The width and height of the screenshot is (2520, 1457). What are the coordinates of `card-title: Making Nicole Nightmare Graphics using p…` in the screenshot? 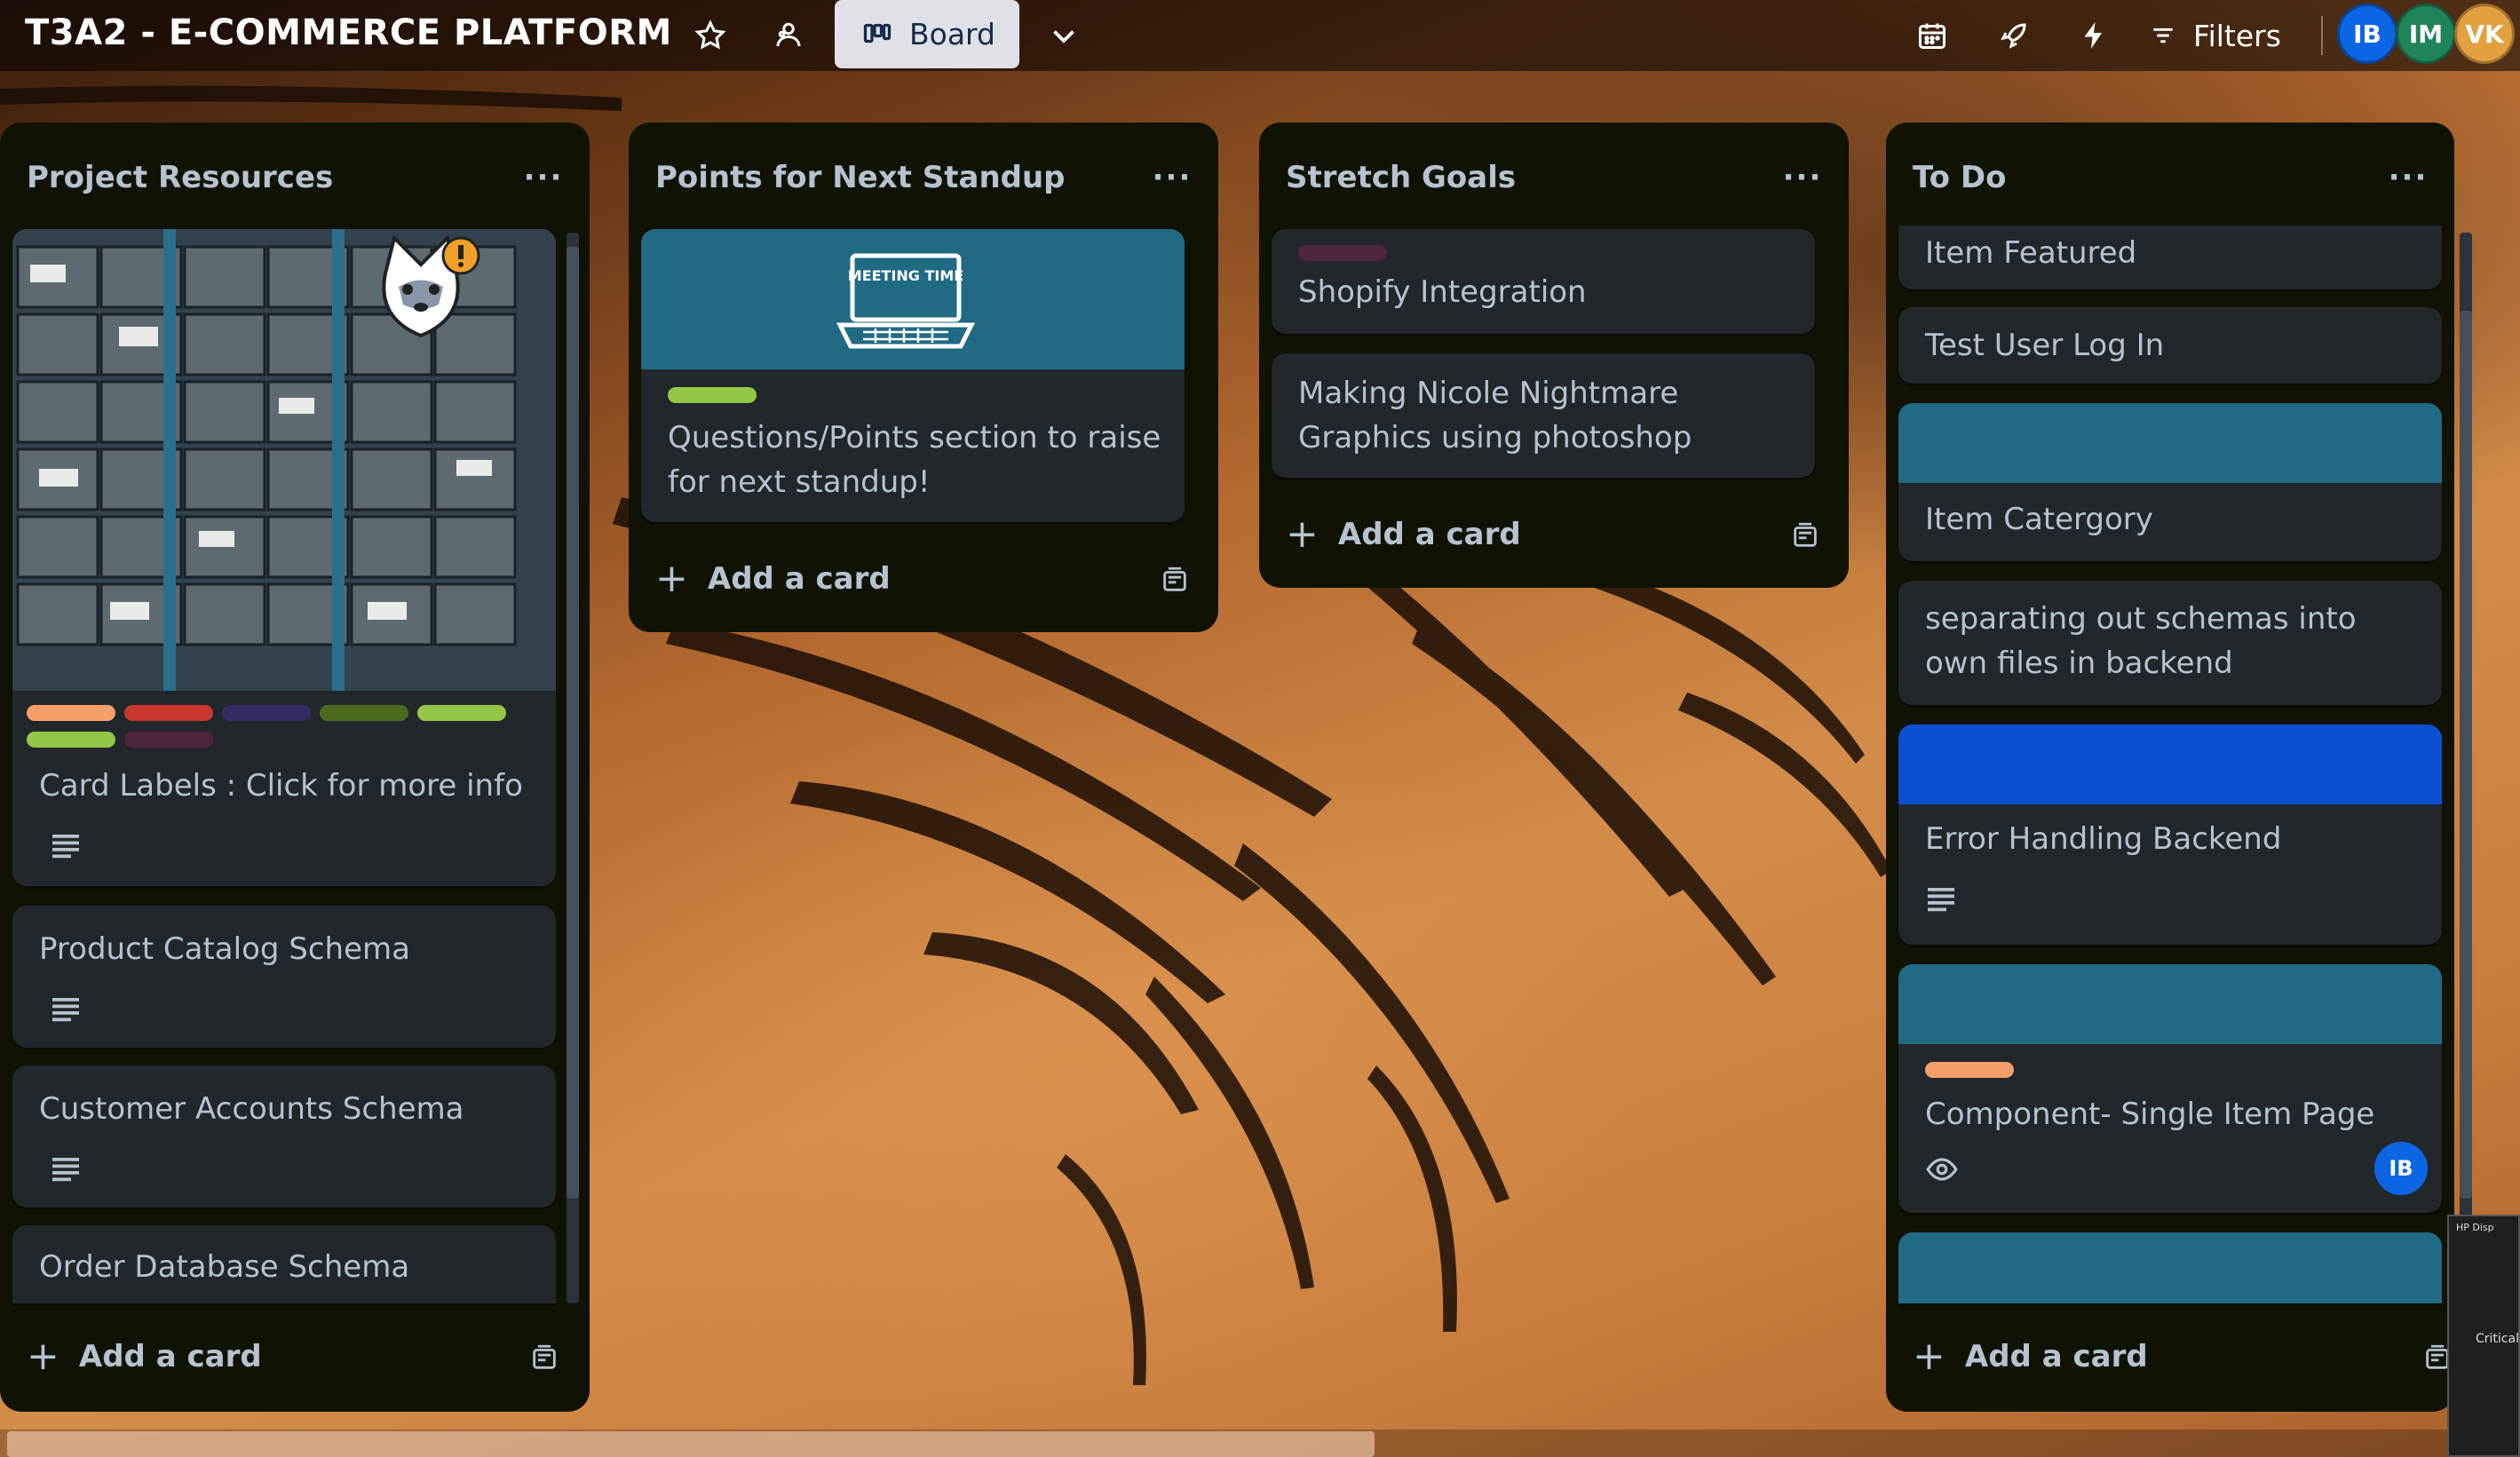 It's located at (1495, 416).